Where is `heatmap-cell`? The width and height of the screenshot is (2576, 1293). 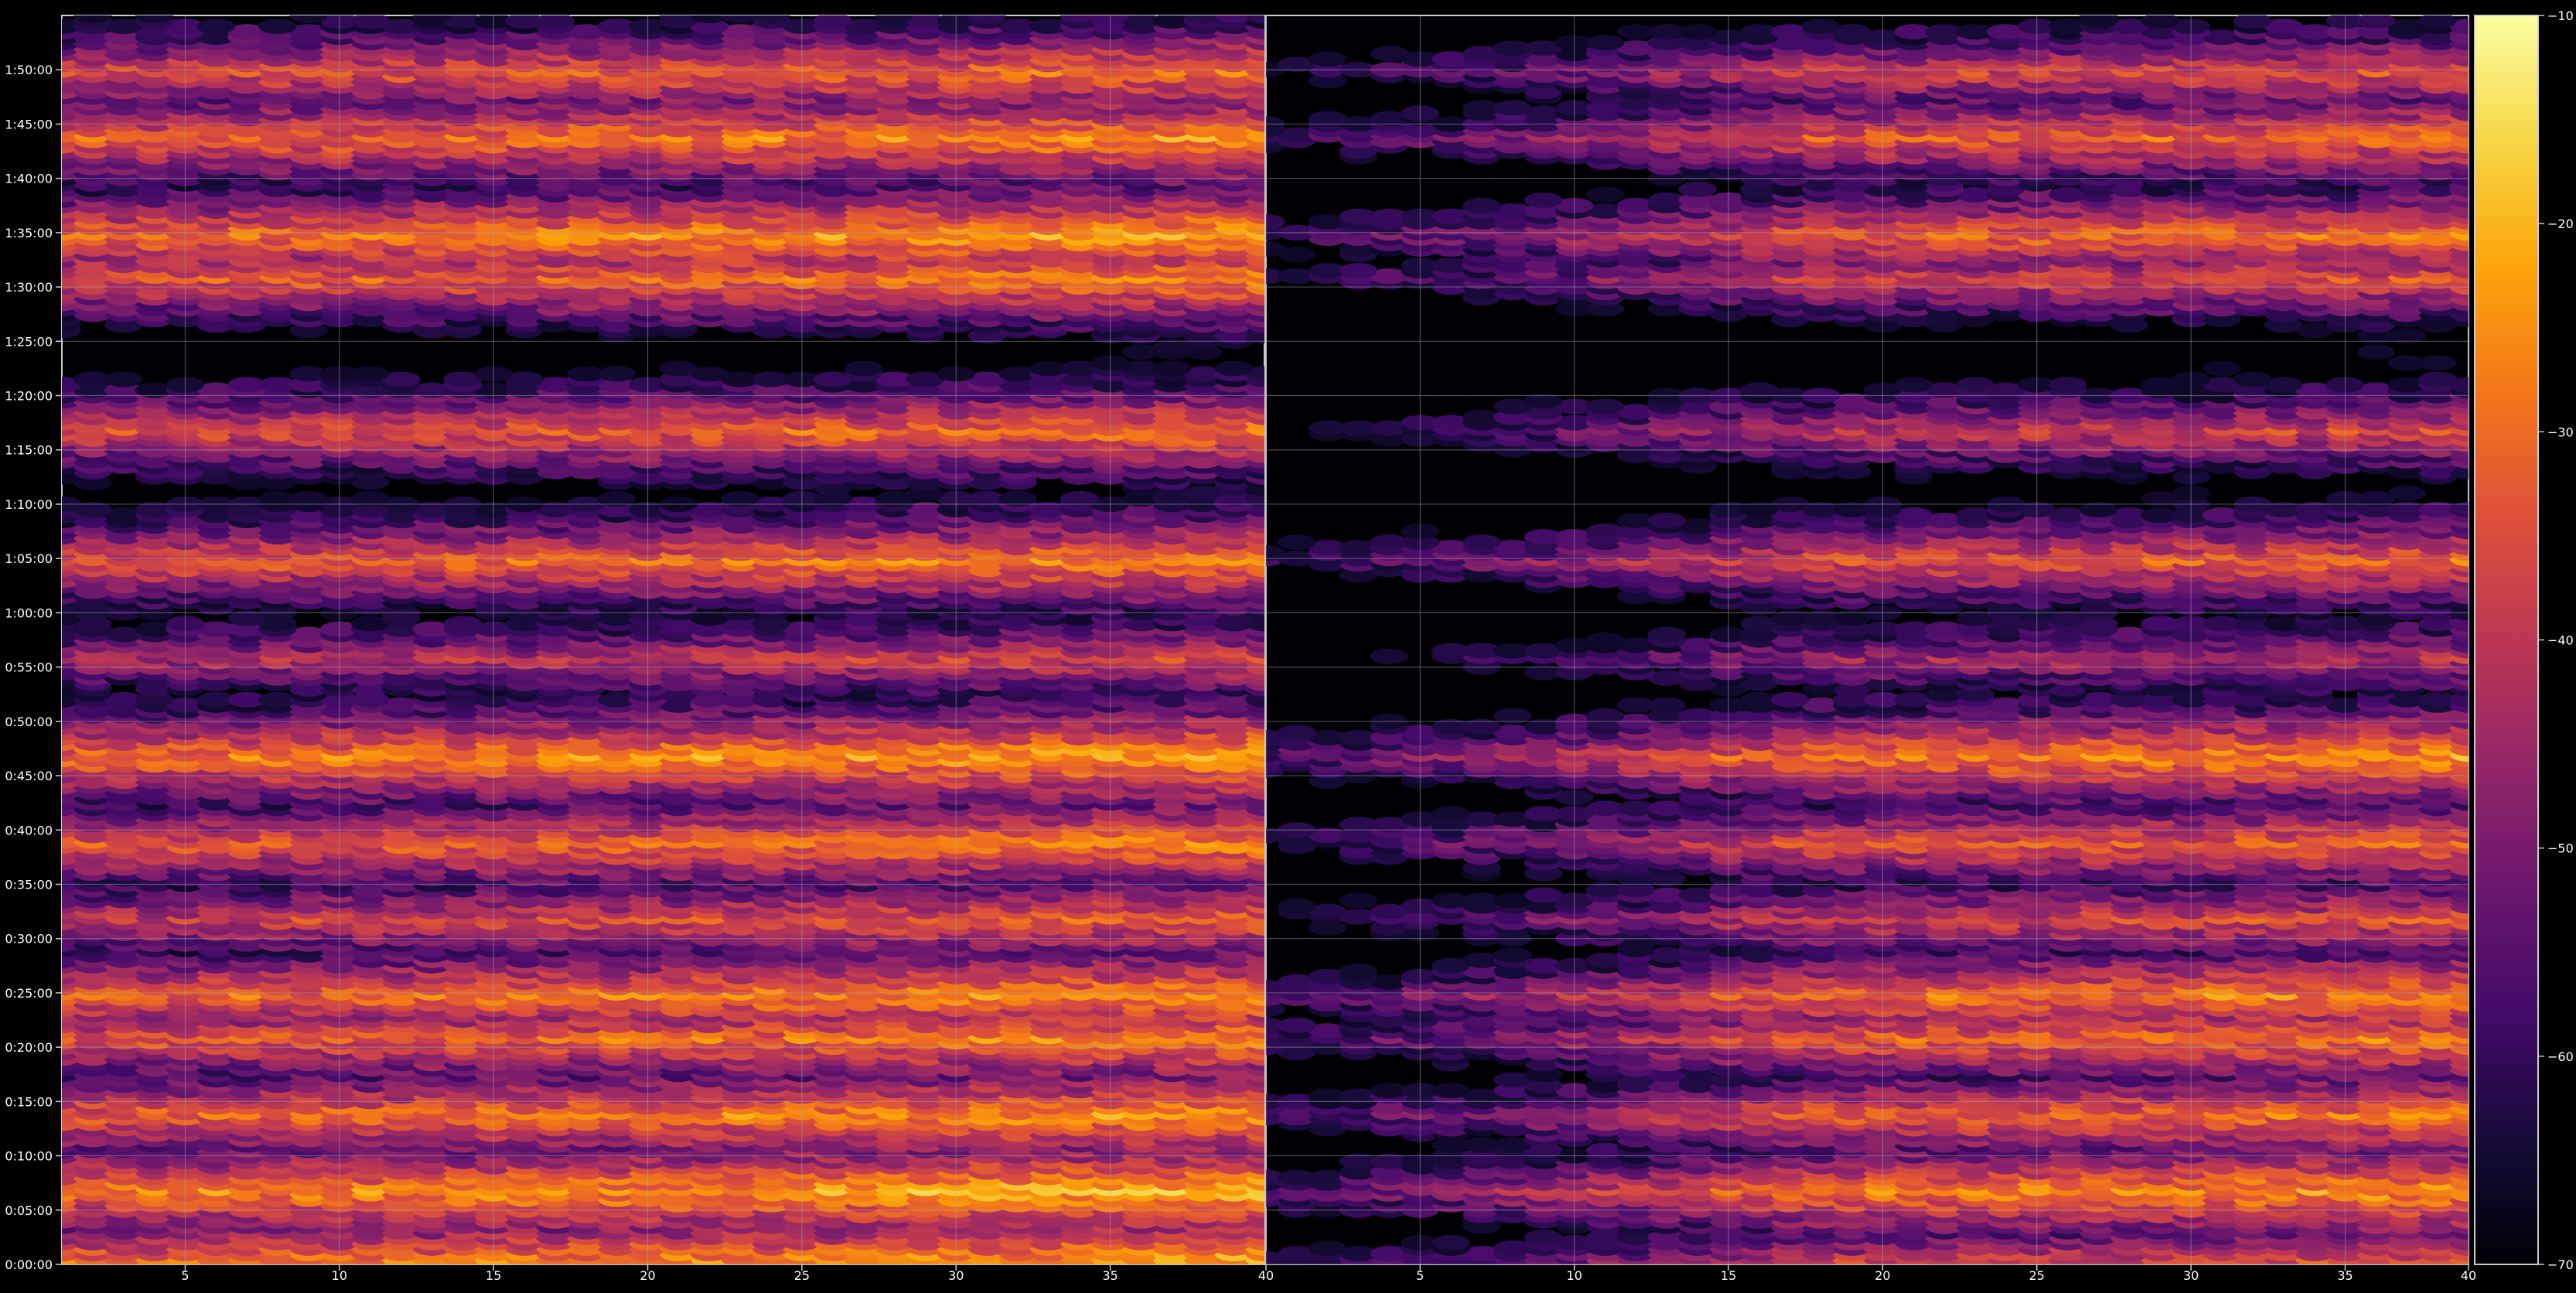
heatmap-cell is located at coordinates (463, 624).